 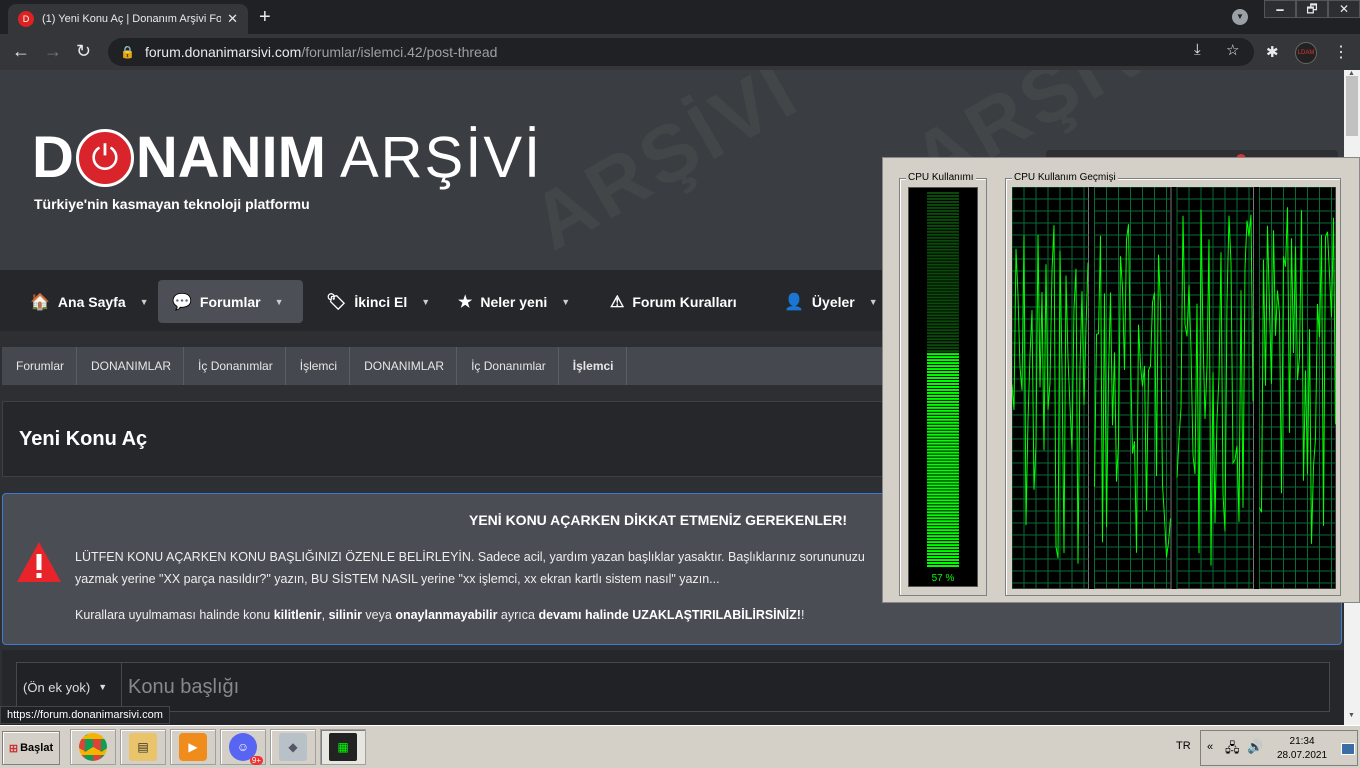 I want to click on start-button: ⊞ Başlat, so click(x=31, y=748).